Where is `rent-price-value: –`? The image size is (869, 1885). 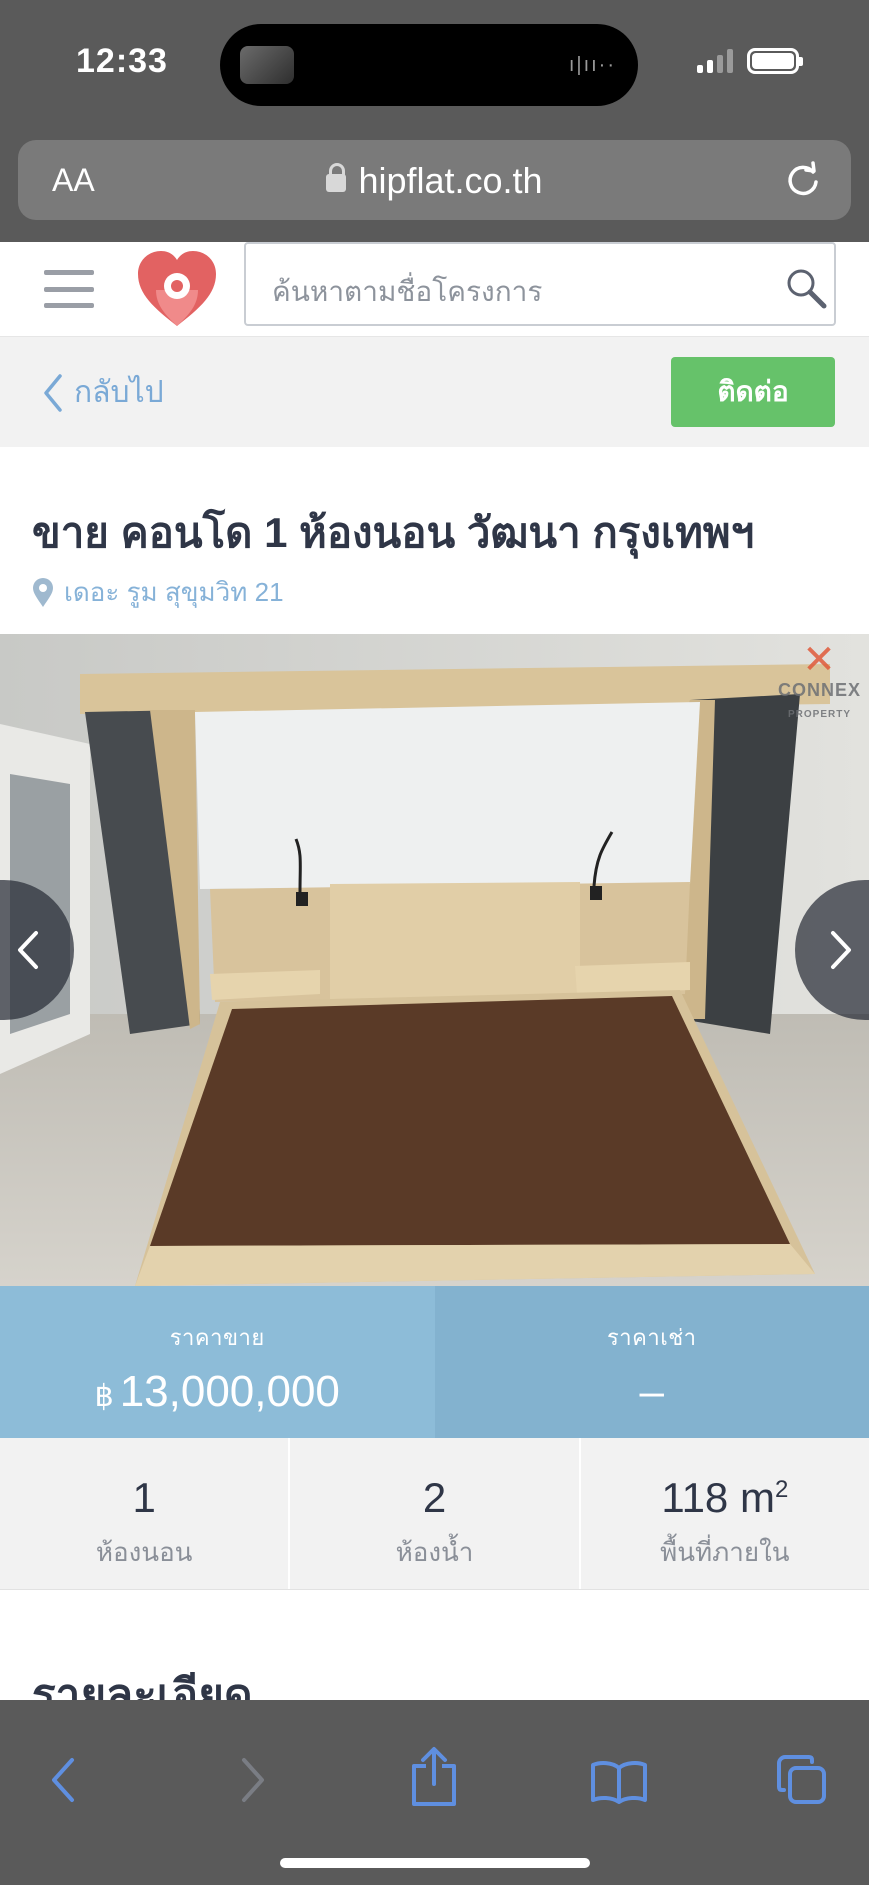
rent-price-value: – is located at coordinates (651, 1391).